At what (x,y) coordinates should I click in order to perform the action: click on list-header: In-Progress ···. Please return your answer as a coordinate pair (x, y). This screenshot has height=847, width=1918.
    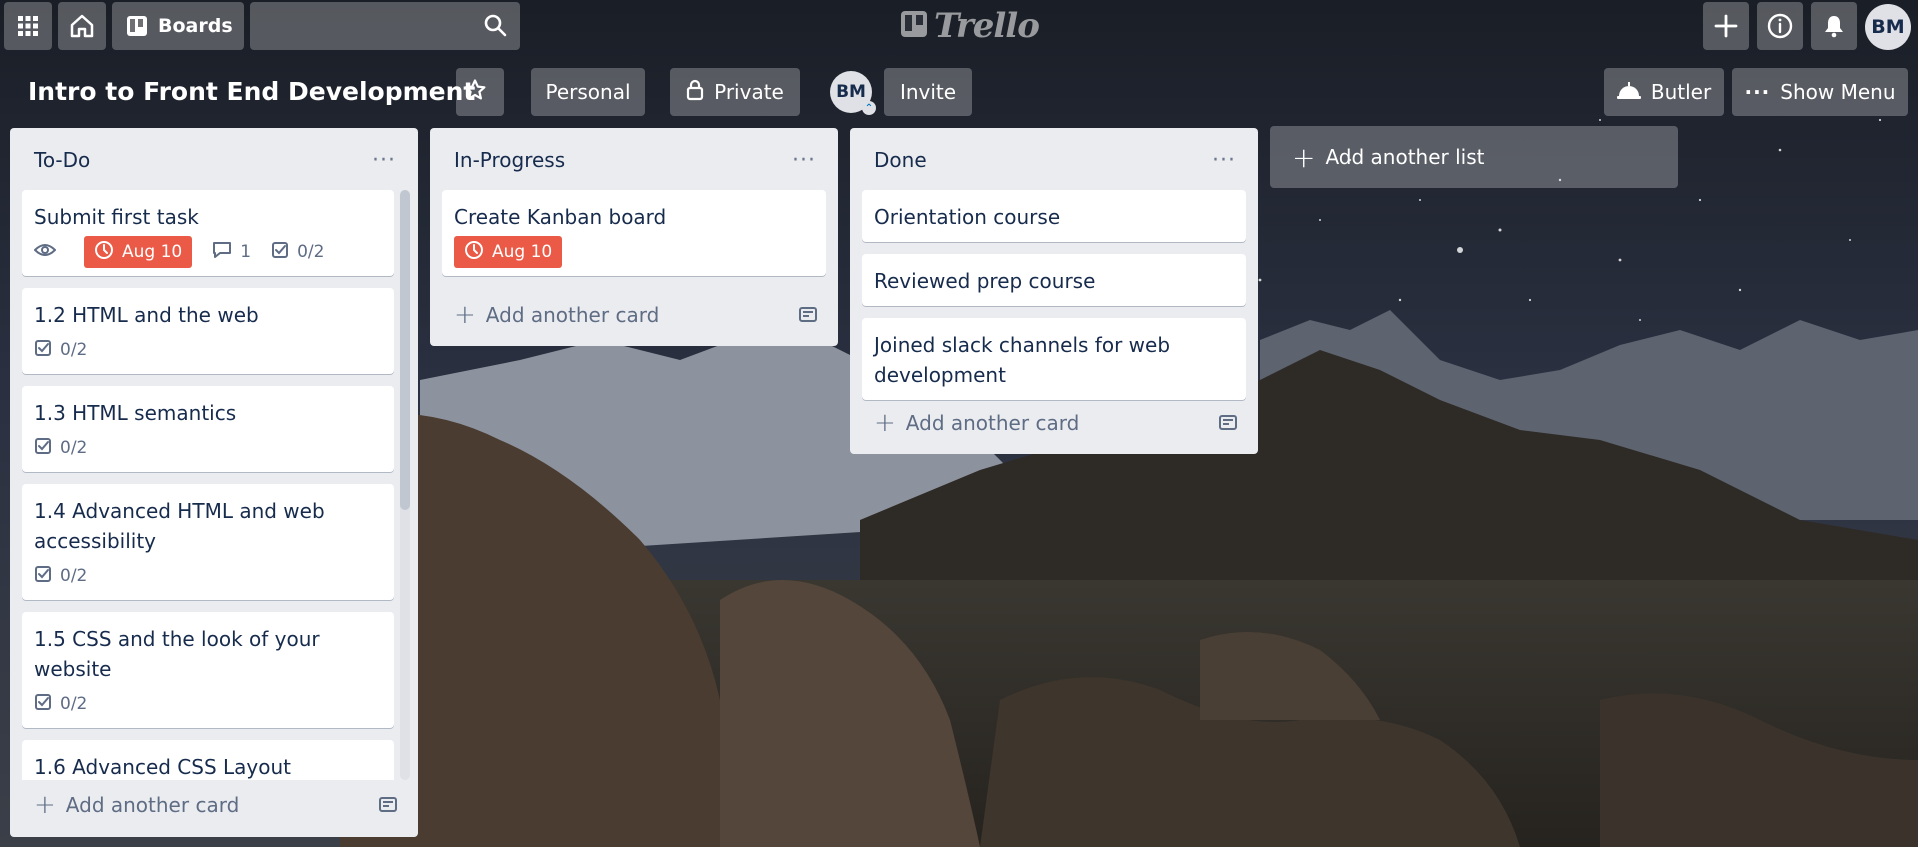
    Looking at the image, I should click on (634, 159).